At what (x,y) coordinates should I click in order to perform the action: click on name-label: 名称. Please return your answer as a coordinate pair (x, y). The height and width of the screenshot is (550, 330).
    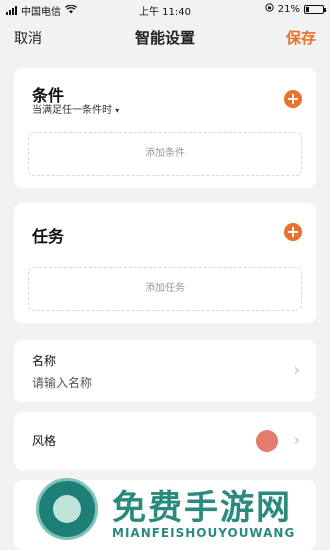
    Looking at the image, I should click on (44, 361).